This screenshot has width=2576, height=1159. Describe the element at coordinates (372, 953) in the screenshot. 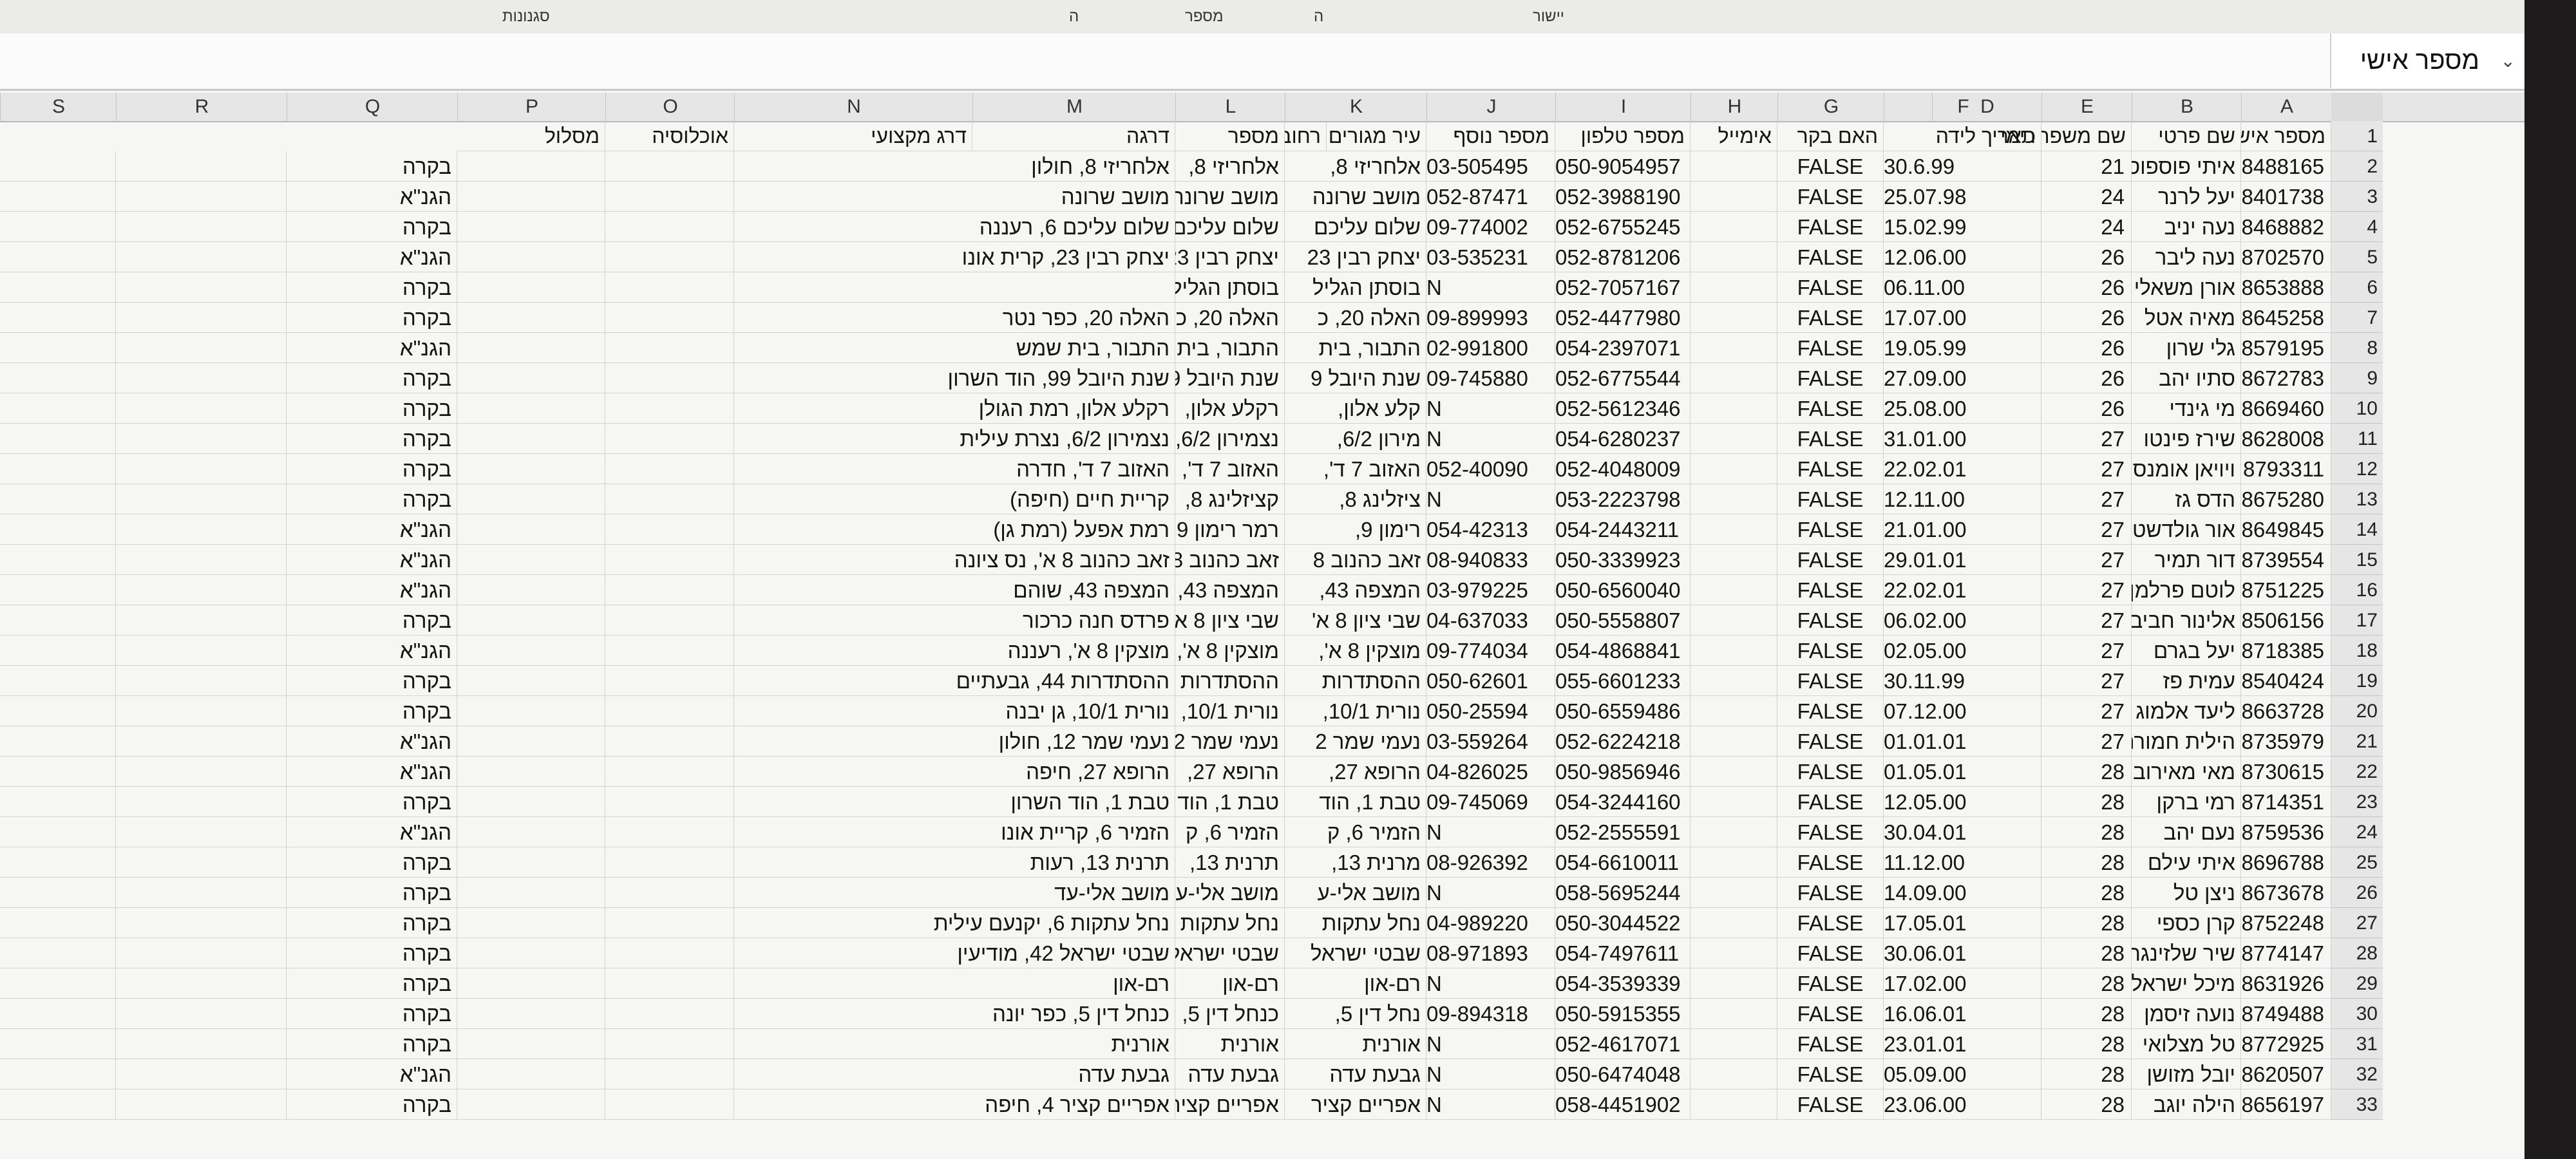

I see `cell-q: בקרה` at that location.